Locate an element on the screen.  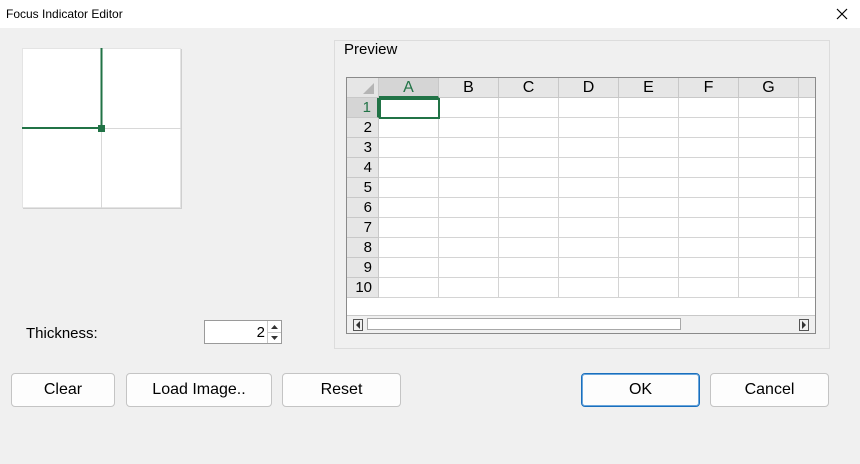
thickness-stepper: 2 is located at coordinates (243, 332).